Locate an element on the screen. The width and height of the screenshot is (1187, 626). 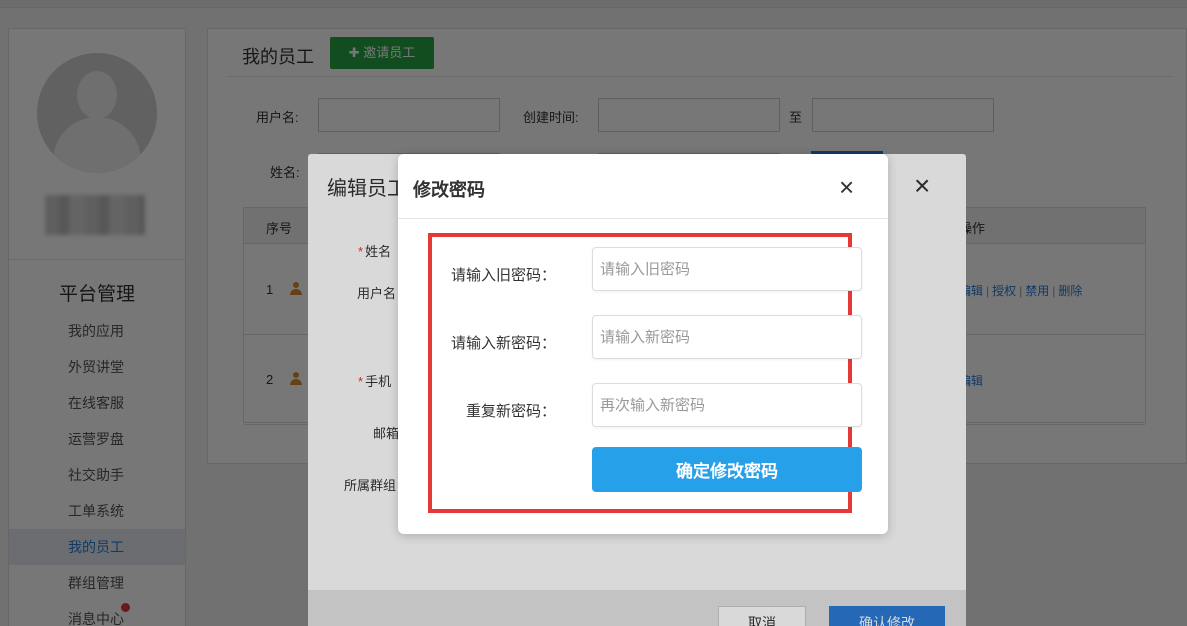
repeat-password-input is located at coordinates (727, 405).